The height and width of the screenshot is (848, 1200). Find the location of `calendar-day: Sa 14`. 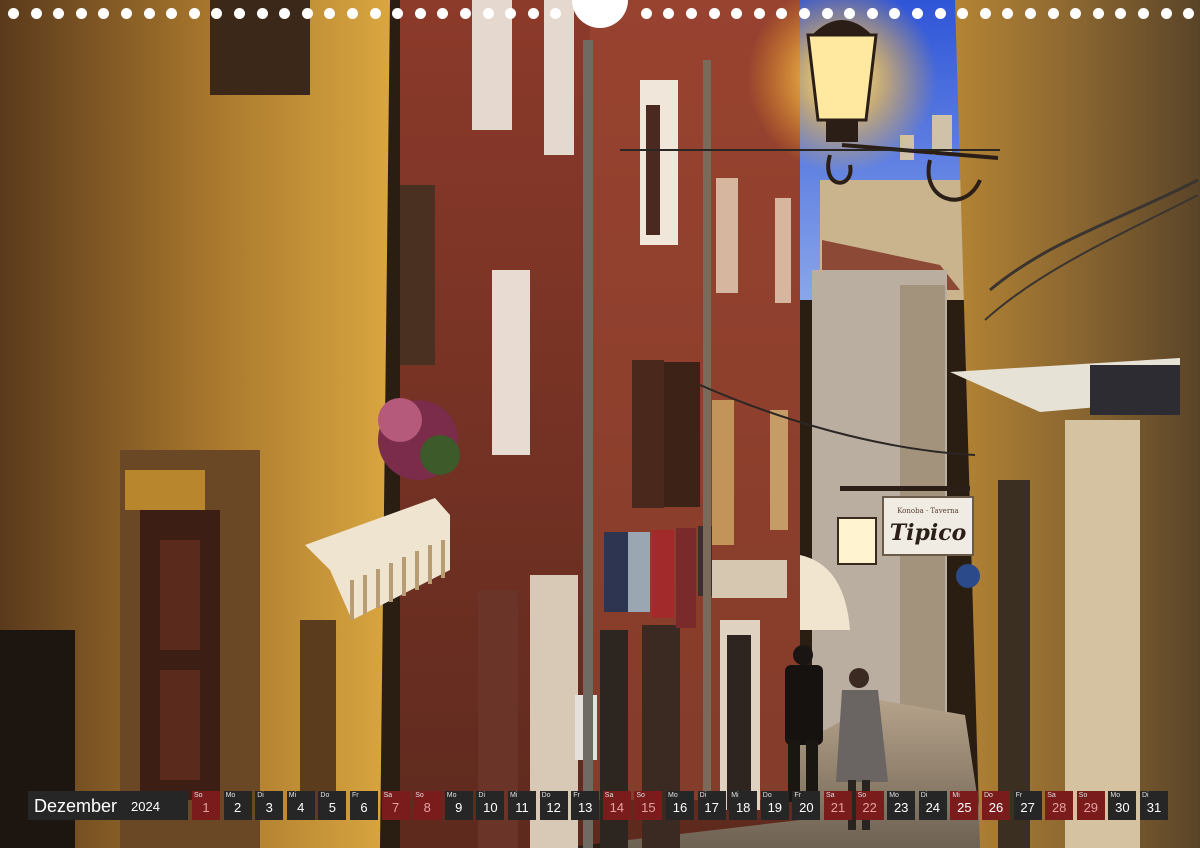

calendar-day: Sa 14 is located at coordinates (616, 805).